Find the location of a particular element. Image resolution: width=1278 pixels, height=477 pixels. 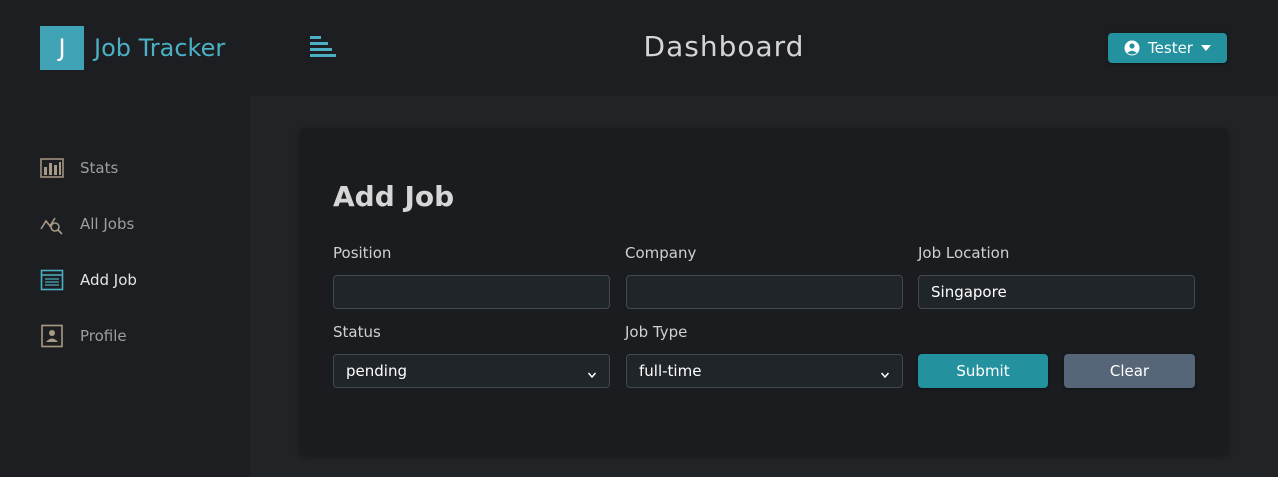

status-label: Status is located at coordinates (357, 332).